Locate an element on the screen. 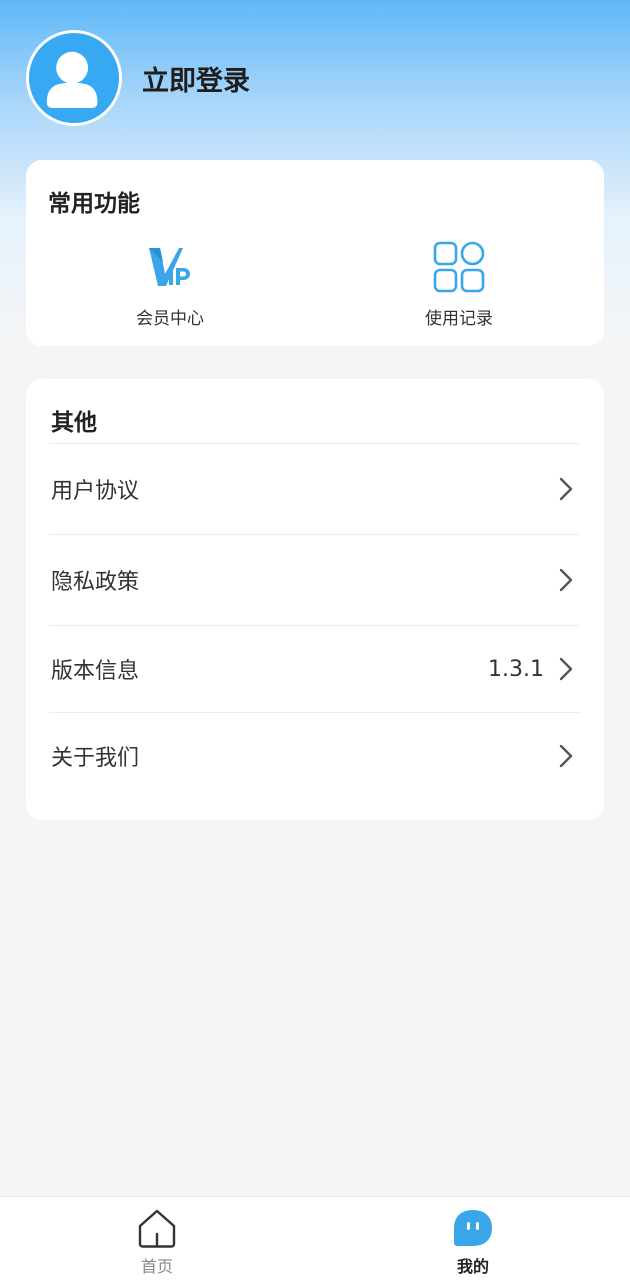 Image resolution: width=630 pixels, height=1280 pixels. vip-center-label: 会员中心 is located at coordinates (170, 319).